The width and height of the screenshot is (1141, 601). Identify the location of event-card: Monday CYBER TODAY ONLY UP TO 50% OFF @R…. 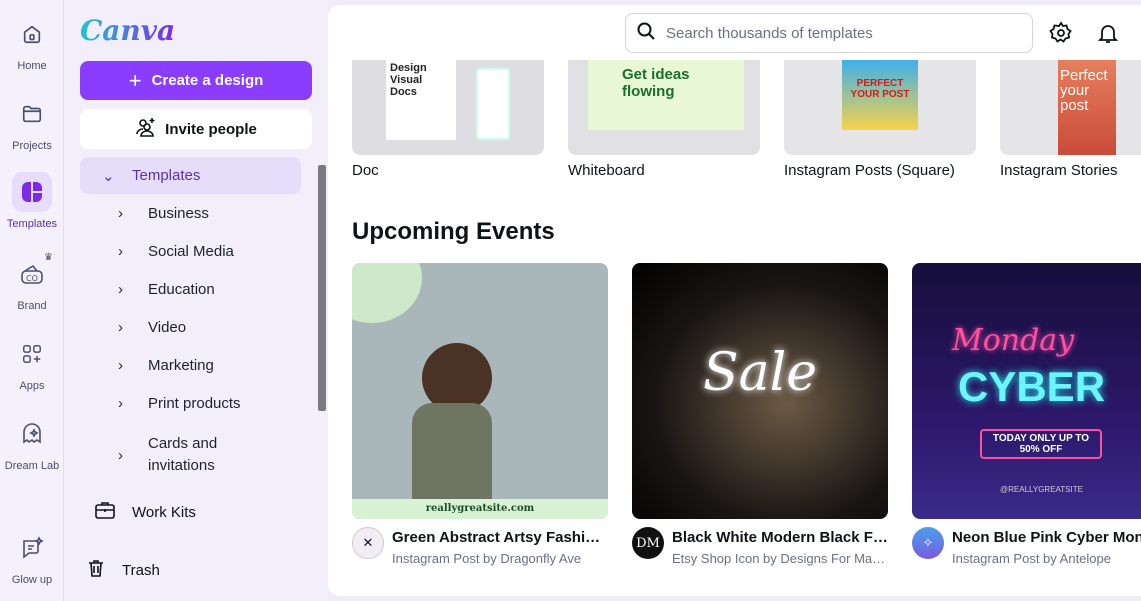
(1026, 391).